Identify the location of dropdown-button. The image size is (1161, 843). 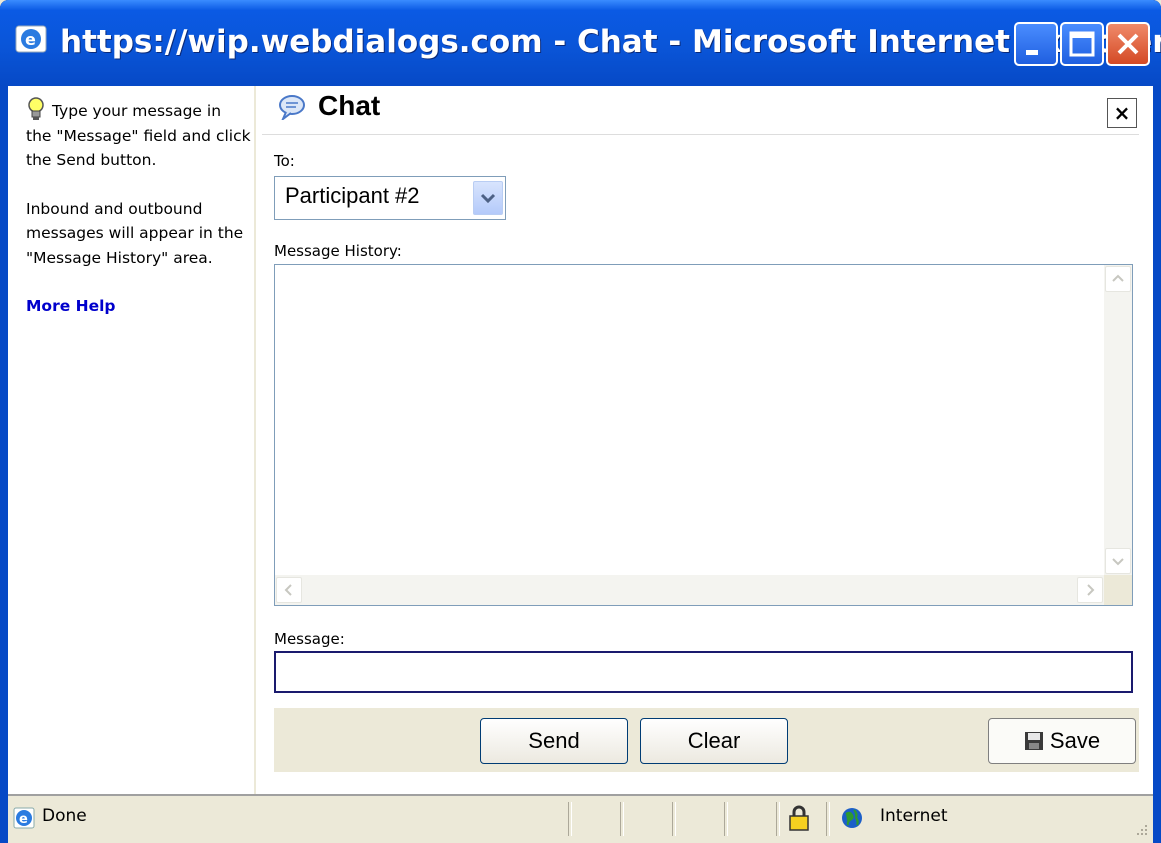
(488, 198).